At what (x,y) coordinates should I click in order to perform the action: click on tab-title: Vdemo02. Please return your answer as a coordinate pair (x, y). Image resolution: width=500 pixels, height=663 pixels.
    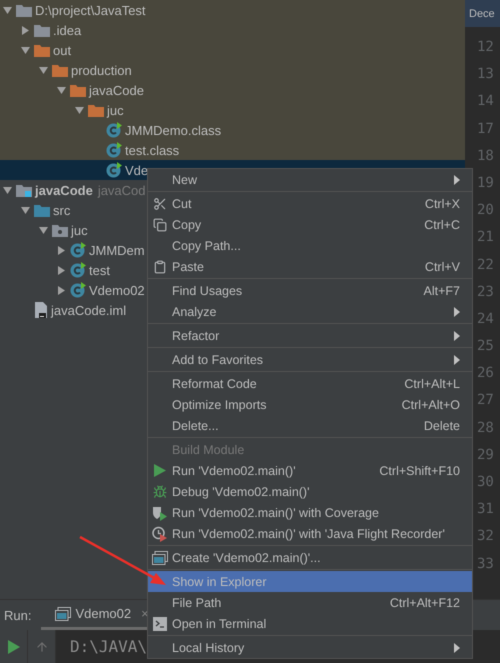
    Looking at the image, I should click on (103, 614).